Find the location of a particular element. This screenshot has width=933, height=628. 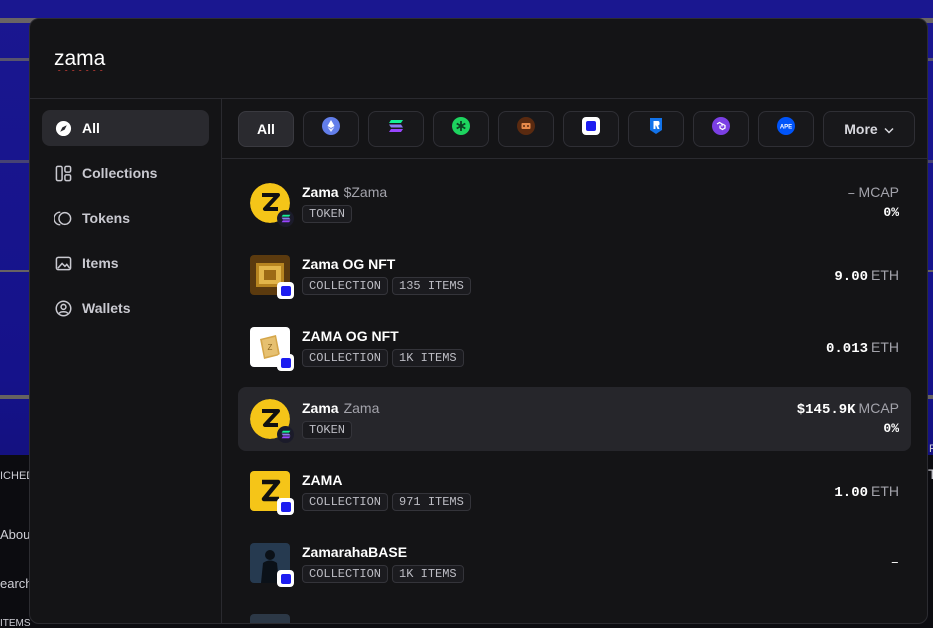

chain-filter-label: All is located at coordinates (266, 128).